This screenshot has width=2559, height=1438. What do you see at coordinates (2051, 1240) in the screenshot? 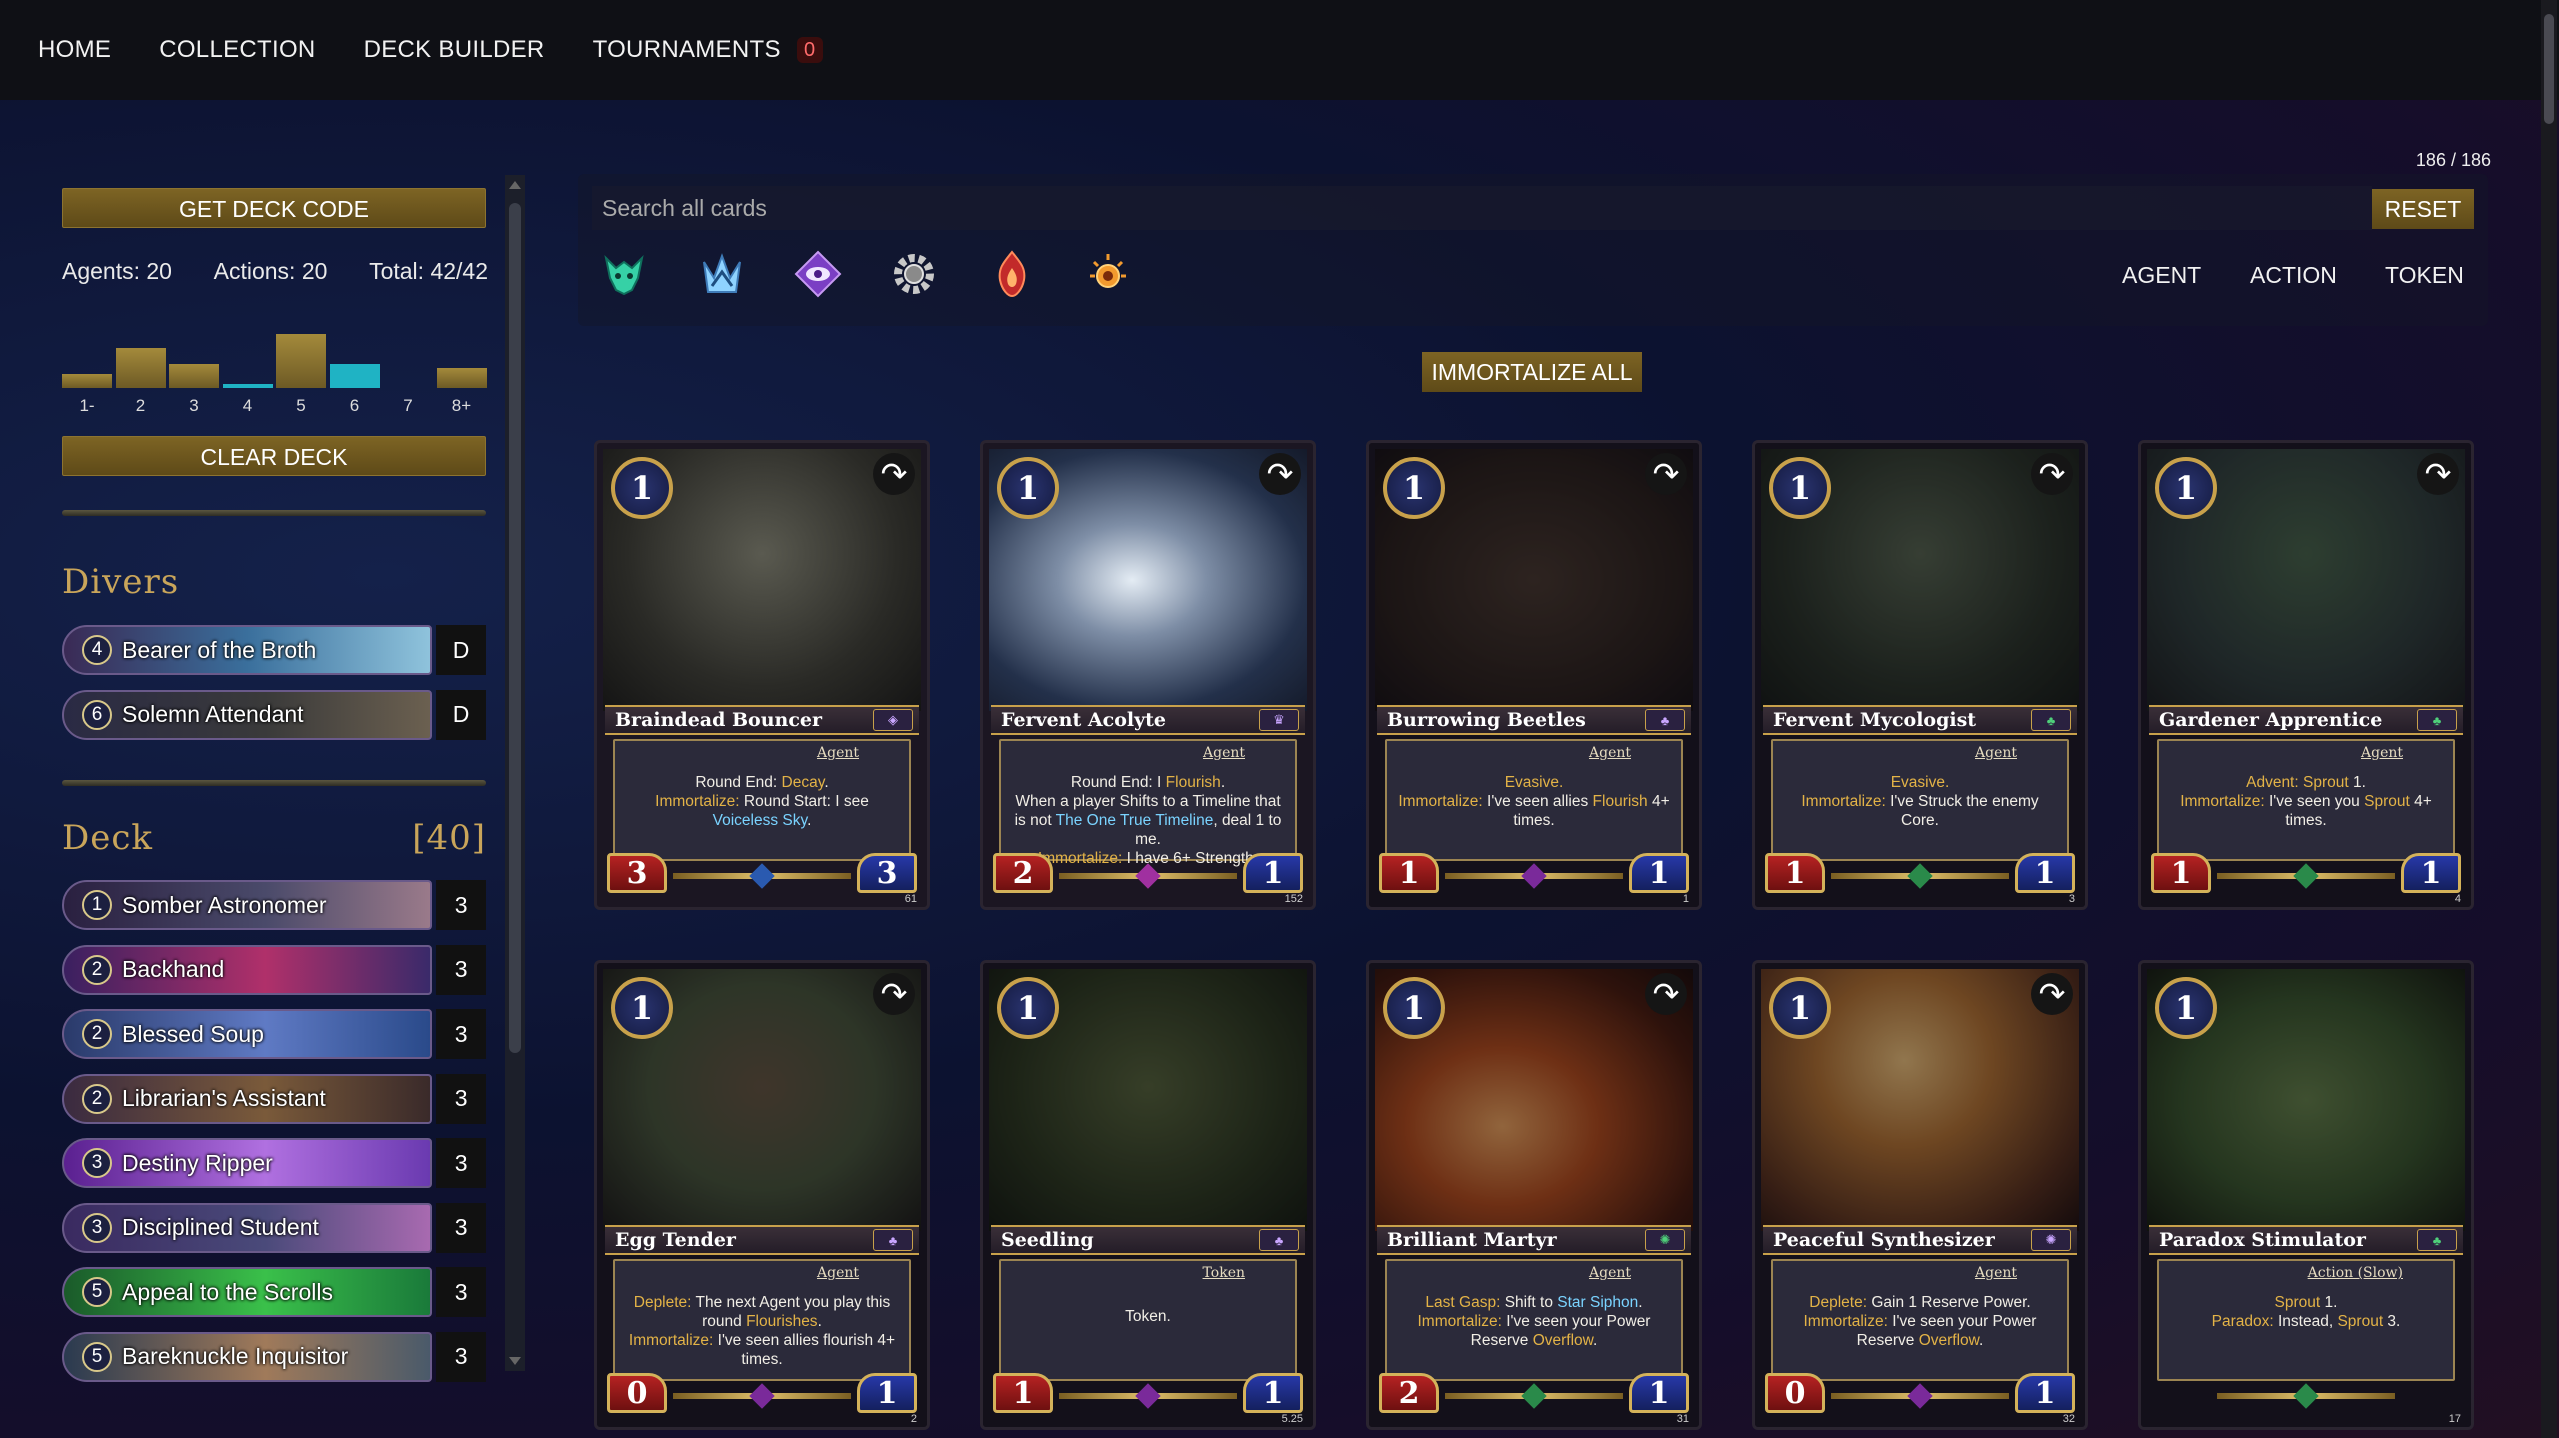
I see `faction-icon: ✺` at bounding box center [2051, 1240].